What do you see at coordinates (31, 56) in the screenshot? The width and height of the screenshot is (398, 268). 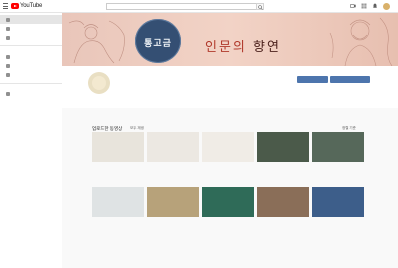 I see `sidebar-item-library` at bounding box center [31, 56].